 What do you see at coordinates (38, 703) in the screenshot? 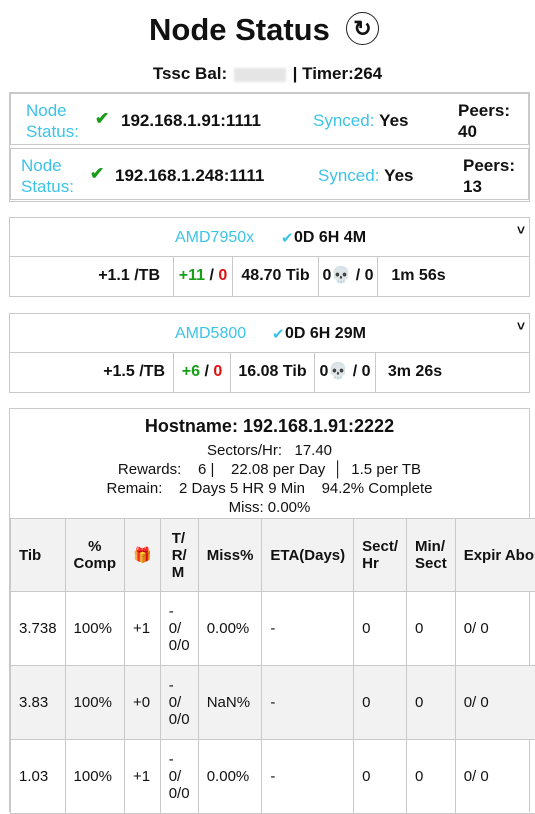
I see `cell-tib: 3.83` at bounding box center [38, 703].